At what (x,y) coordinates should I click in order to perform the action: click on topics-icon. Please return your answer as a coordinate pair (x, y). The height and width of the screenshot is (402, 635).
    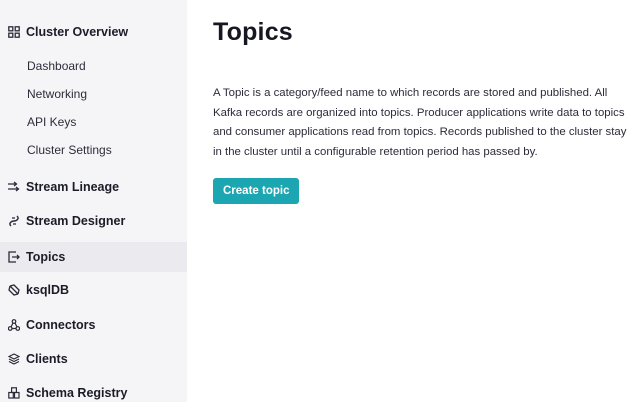
    Looking at the image, I should click on (13, 257).